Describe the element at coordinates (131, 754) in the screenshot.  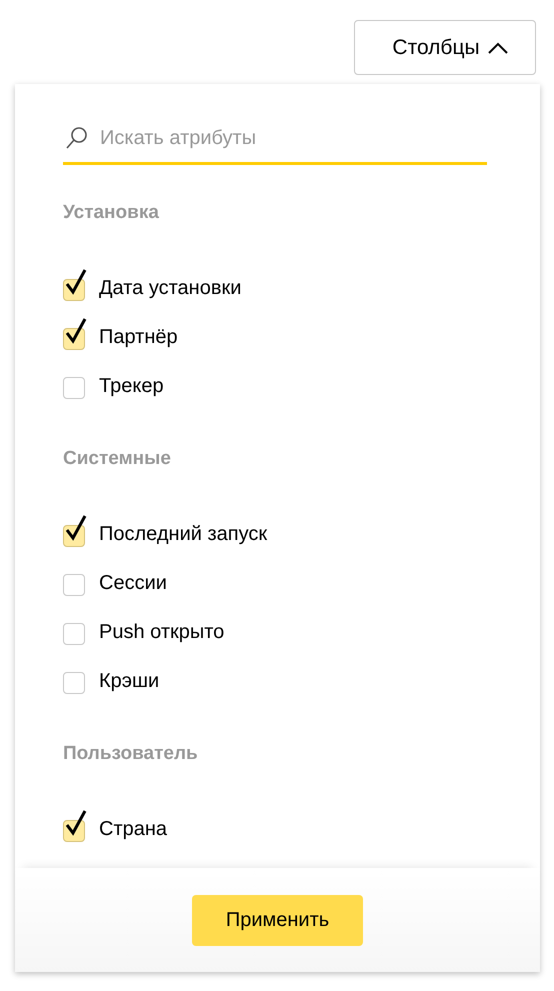
I see `group-title: Пользователь` at that location.